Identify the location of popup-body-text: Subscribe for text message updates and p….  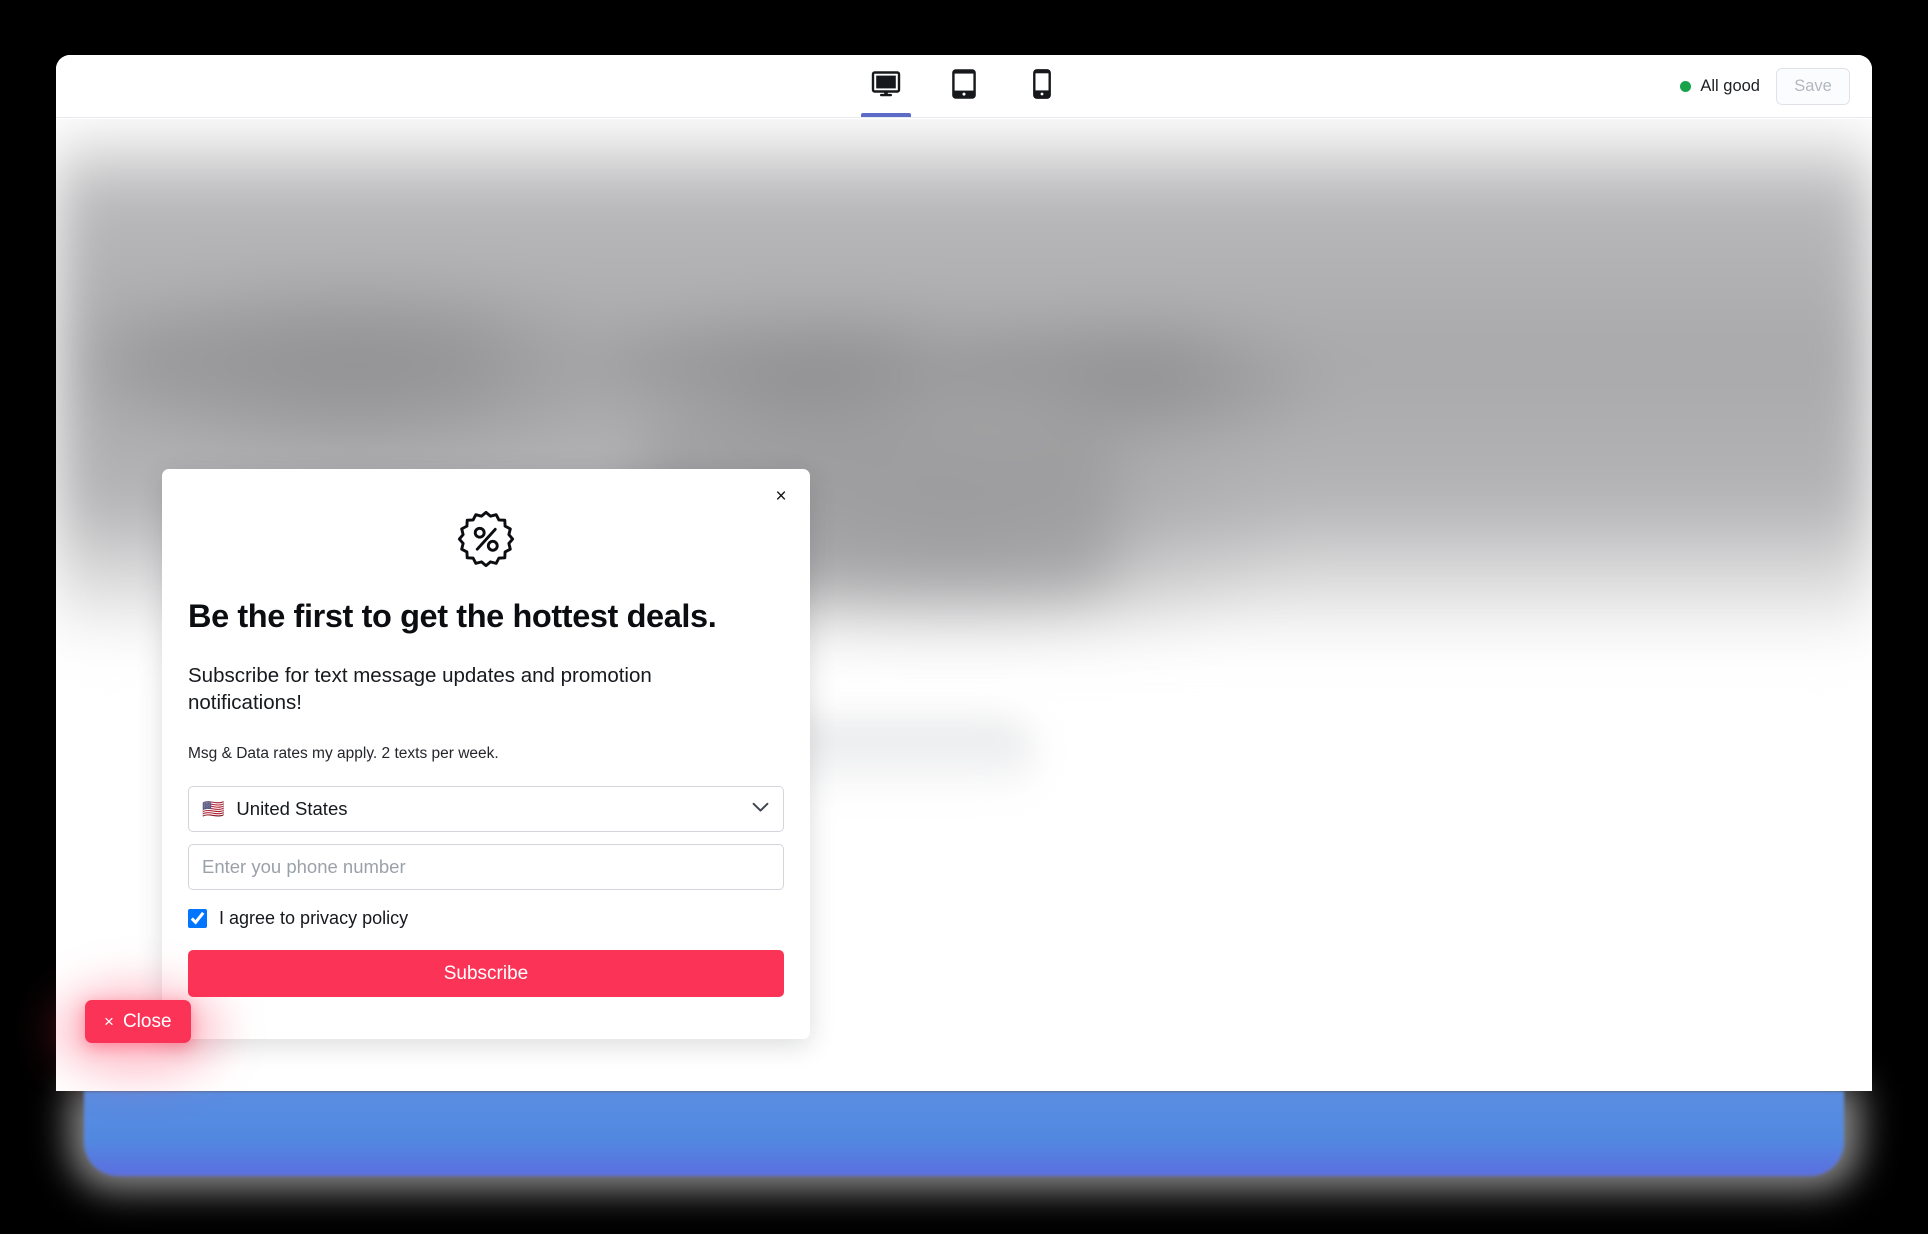
(420, 689).